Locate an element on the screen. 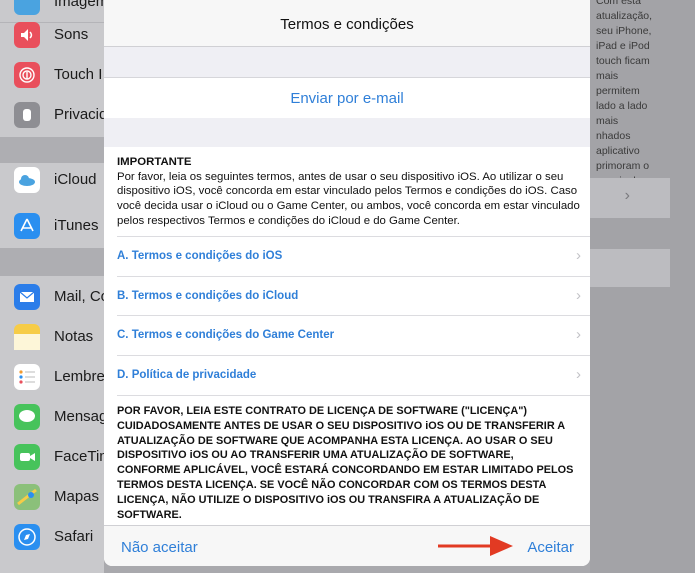 Image resolution: width=695 pixels, height=573 pixels. messages-icon is located at coordinates (27, 417).